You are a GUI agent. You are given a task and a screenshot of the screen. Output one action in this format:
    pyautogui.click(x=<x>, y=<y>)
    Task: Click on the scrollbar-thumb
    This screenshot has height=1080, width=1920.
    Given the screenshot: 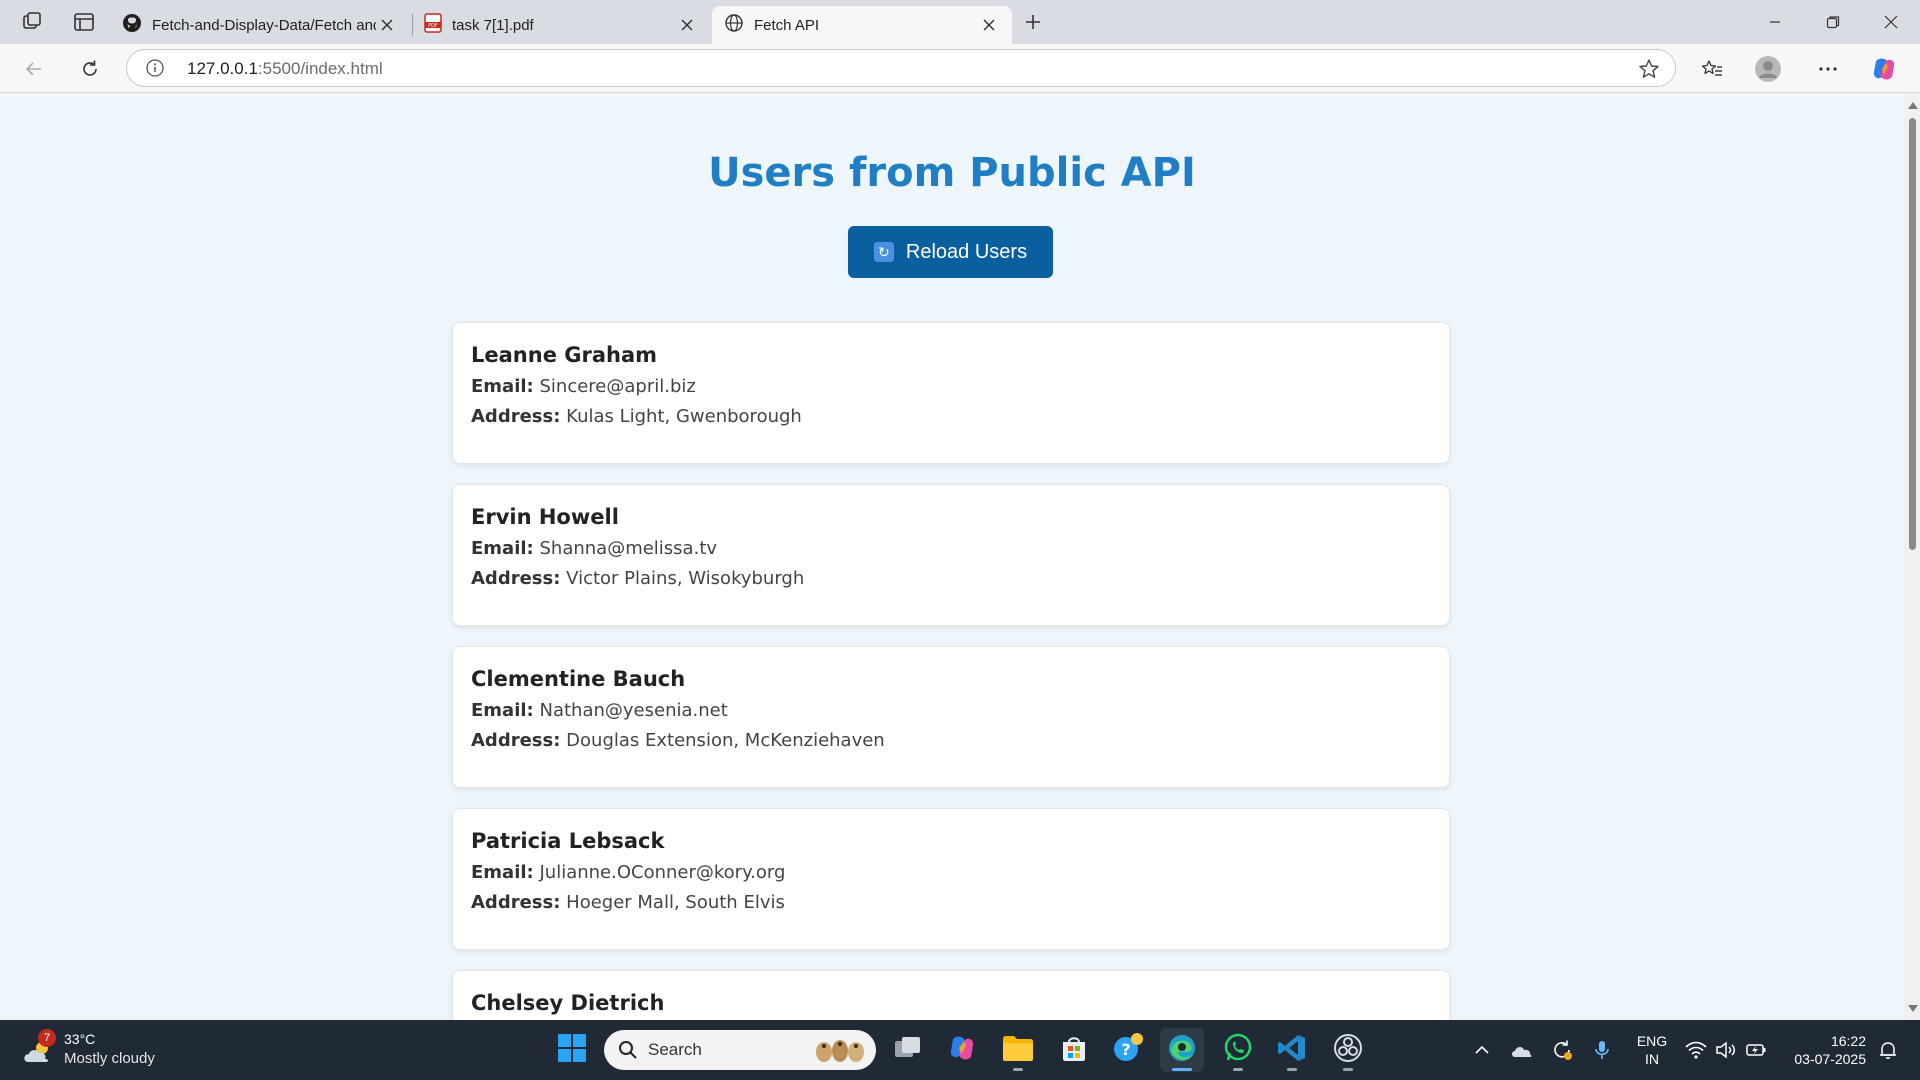 What is the action you would take?
    pyautogui.click(x=1912, y=334)
    